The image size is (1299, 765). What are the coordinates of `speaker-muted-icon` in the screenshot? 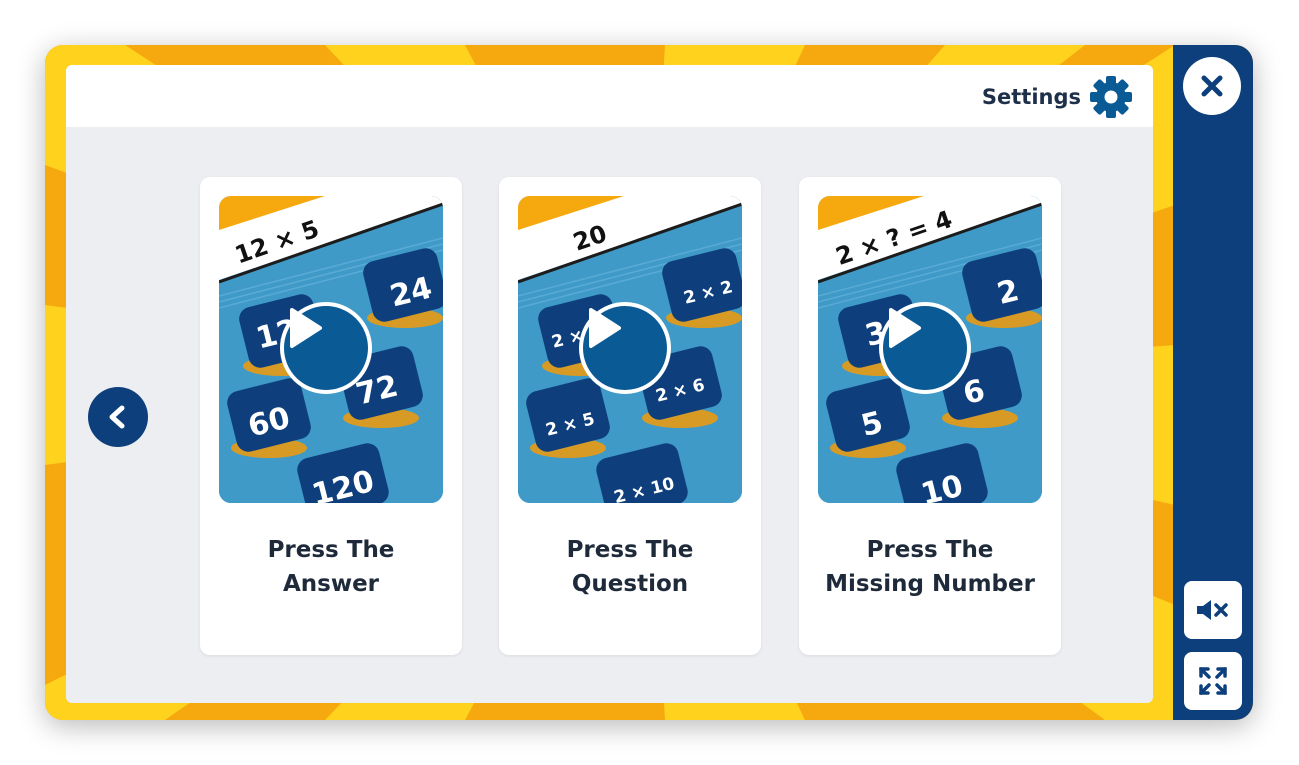 It's located at (1212, 610).